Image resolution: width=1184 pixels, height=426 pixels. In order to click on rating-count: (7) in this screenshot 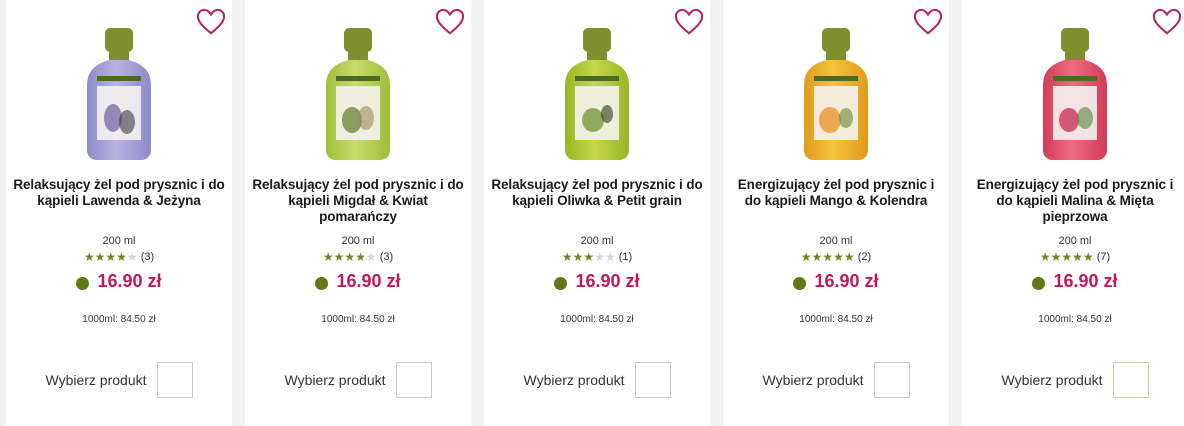, I will do `click(1103, 257)`.